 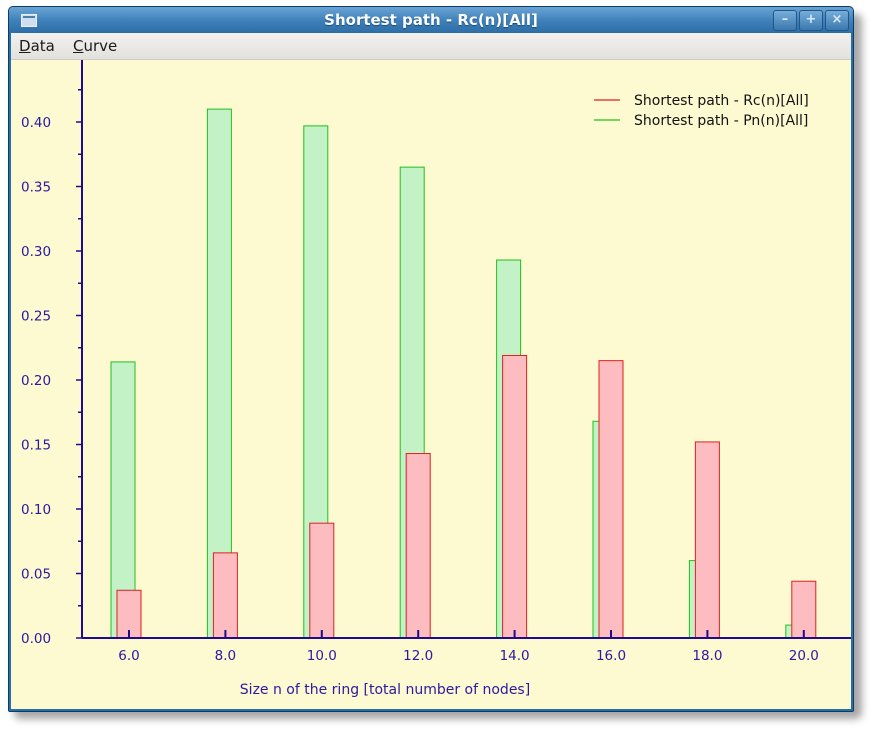 I want to click on x-tick-label-1: 8.0, so click(x=225, y=656).